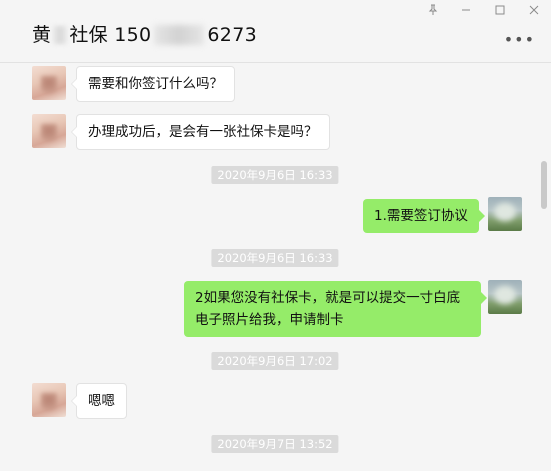 The width and height of the screenshot is (551, 471). What do you see at coordinates (519, 39) in the screenshot?
I see `more-options-icon: •••` at bounding box center [519, 39].